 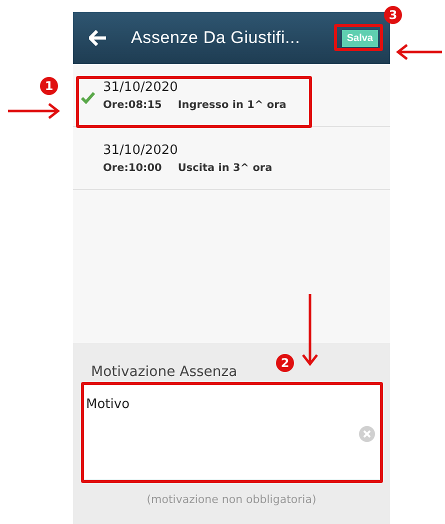 What do you see at coordinates (231, 158) in the screenshot?
I see `absence-row: 31/10/2020 Ore:10:00 Uscita in 3^ ora` at bounding box center [231, 158].